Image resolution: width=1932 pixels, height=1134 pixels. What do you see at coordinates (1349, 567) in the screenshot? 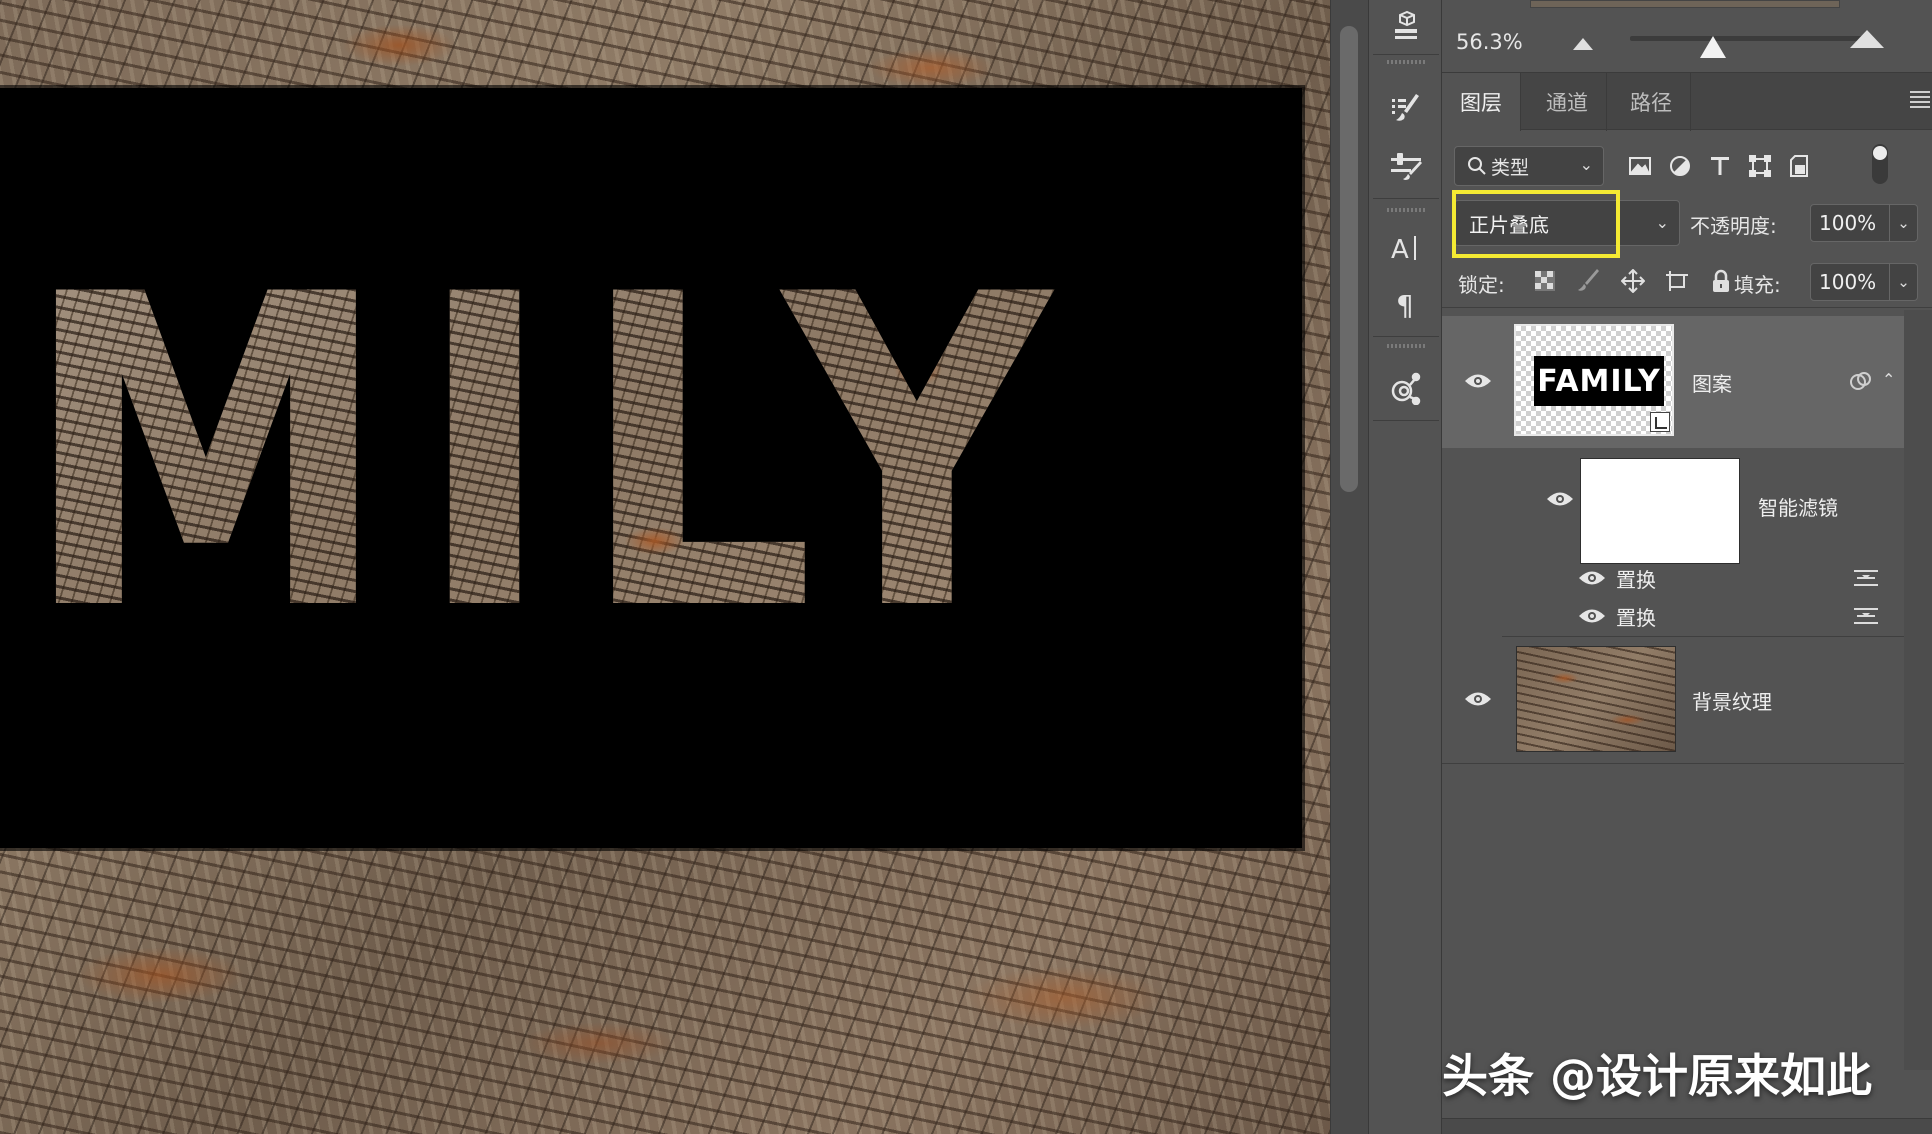
I see `canvas-vertical-scrollbar` at bounding box center [1349, 567].